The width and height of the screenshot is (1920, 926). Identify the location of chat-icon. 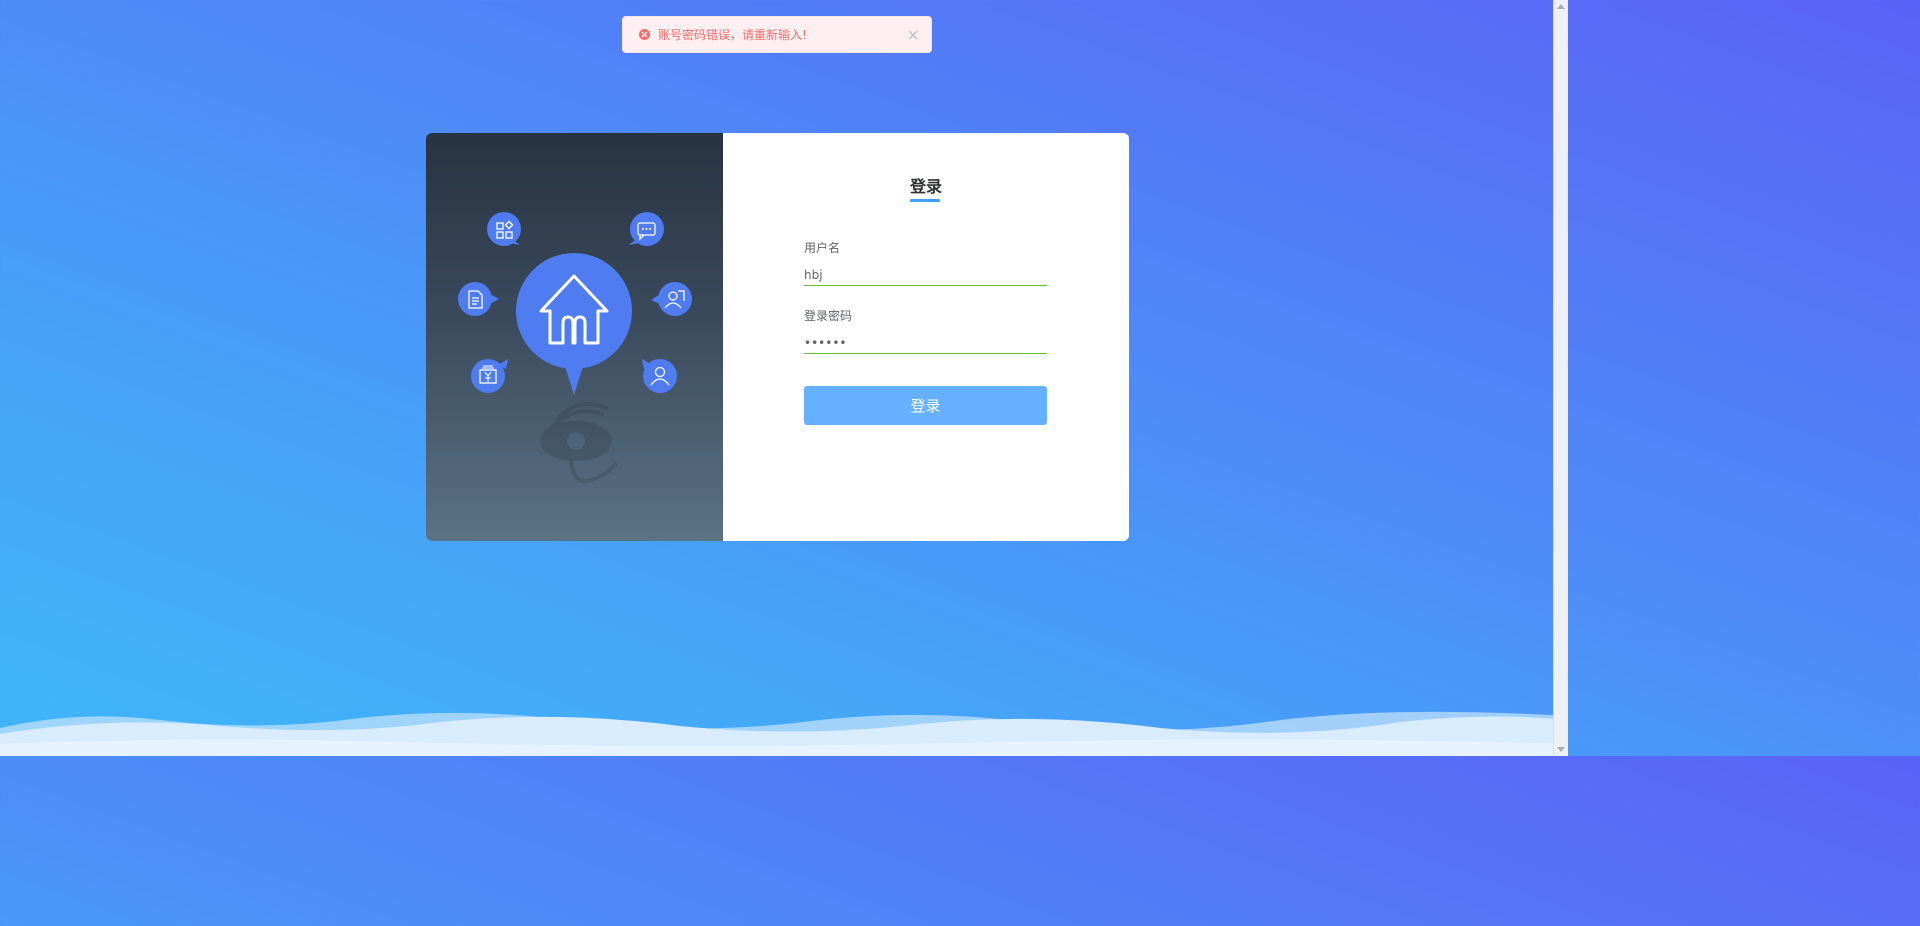
(646, 229).